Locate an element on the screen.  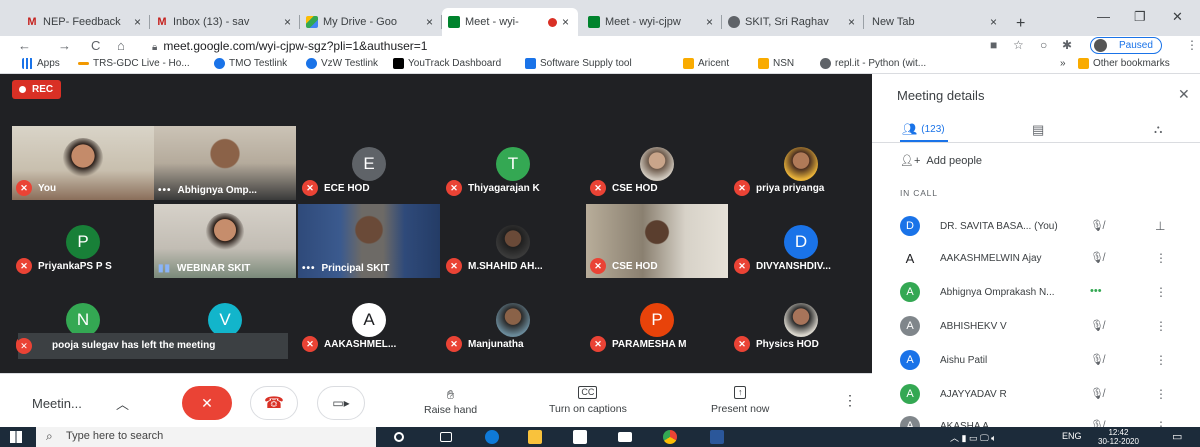
new-tab-button: + is located at coordinates (1020, 24).